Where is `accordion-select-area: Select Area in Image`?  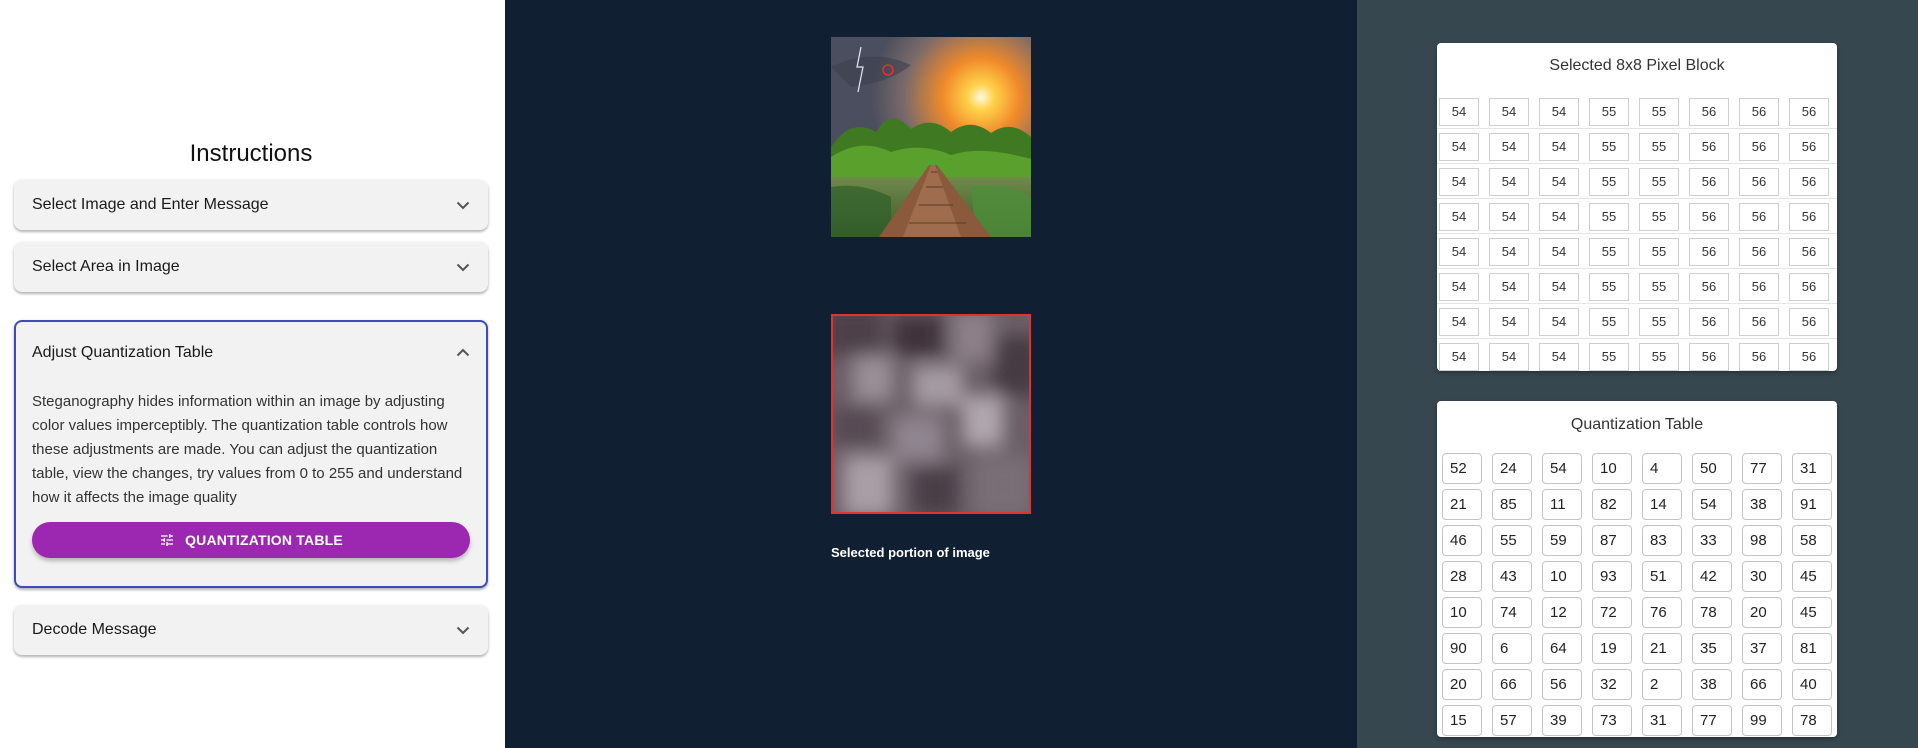
accordion-select-area: Select Area in Image is located at coordinates (251, 267).